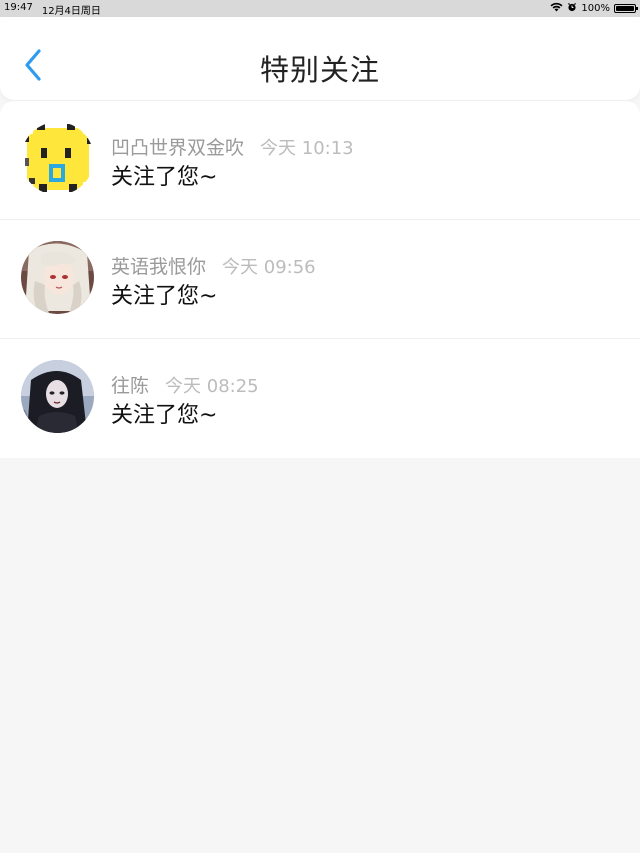 This screenshot has height=853, width=640. Describe the element at coordinates (572, 8) in the screenshot. I see `alarm-icon` at that location.